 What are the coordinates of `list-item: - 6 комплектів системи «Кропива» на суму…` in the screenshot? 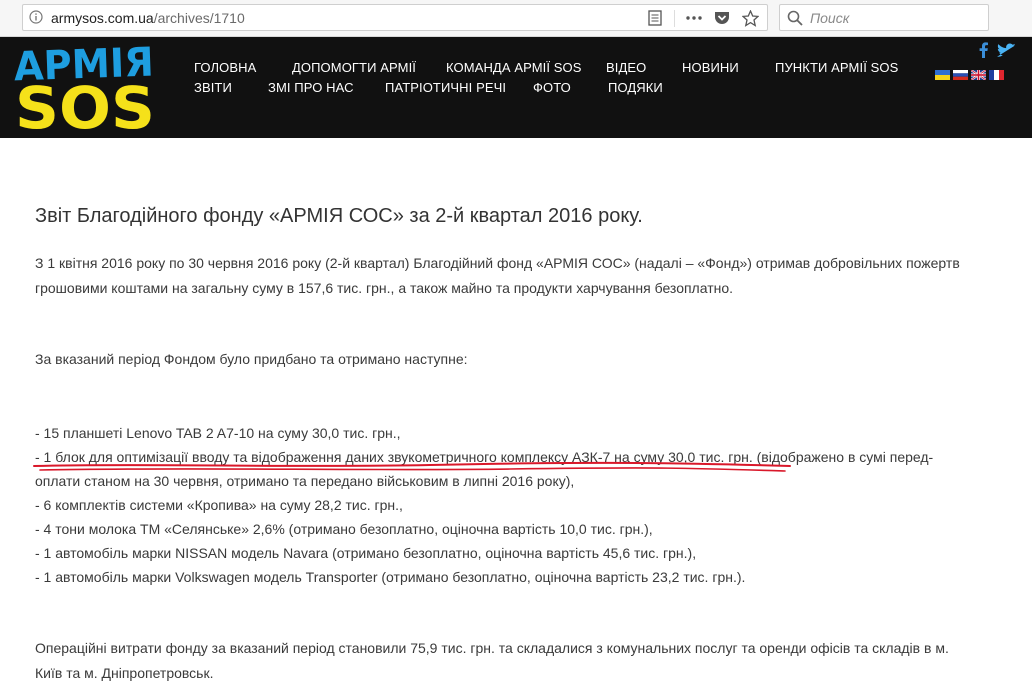 It's located at (219, 505).